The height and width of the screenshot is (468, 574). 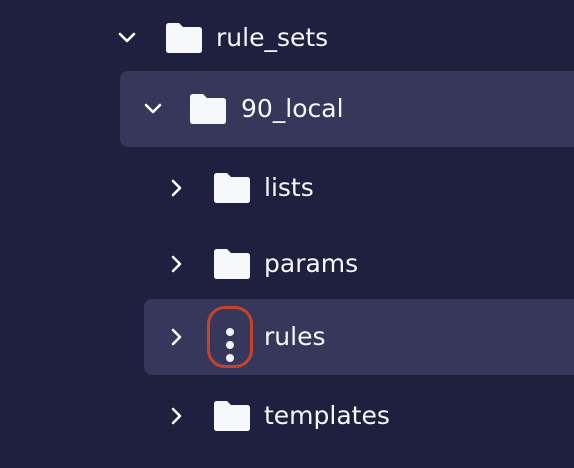 I want to click on tree-item-label: templates, so click(x=327, y=415).